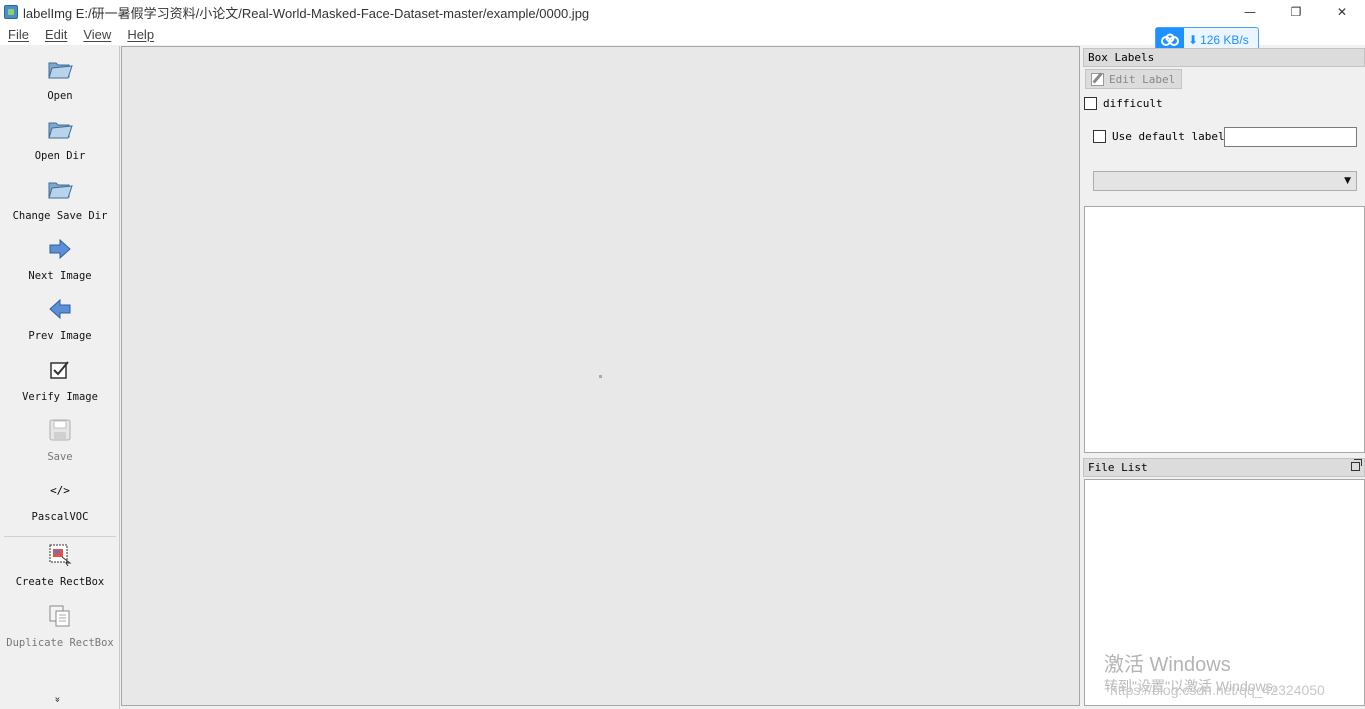  What do you see at coordinates (1290, 137) in the screenshot?
I see `default-label-input` at bounding box center [1290, 137].